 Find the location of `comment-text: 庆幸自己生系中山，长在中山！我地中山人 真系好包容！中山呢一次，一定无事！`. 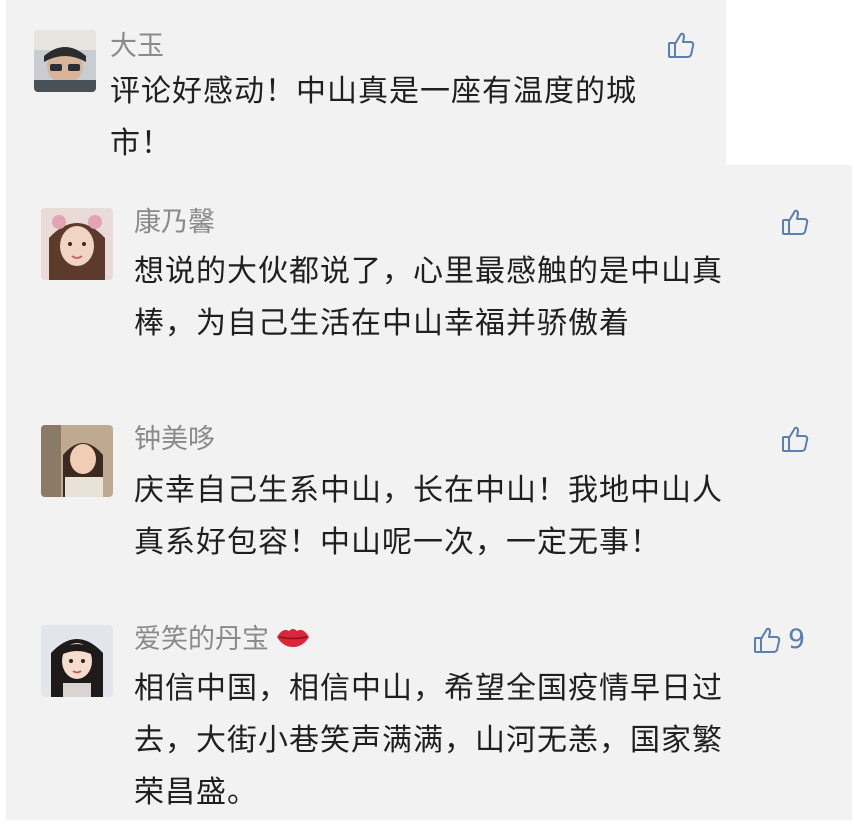

comment-text: 庆幸自己生系中山，长在中山！我地中山人 真系好包容！中山呢一次，一定无事！ is located at coordinates (428, 517).